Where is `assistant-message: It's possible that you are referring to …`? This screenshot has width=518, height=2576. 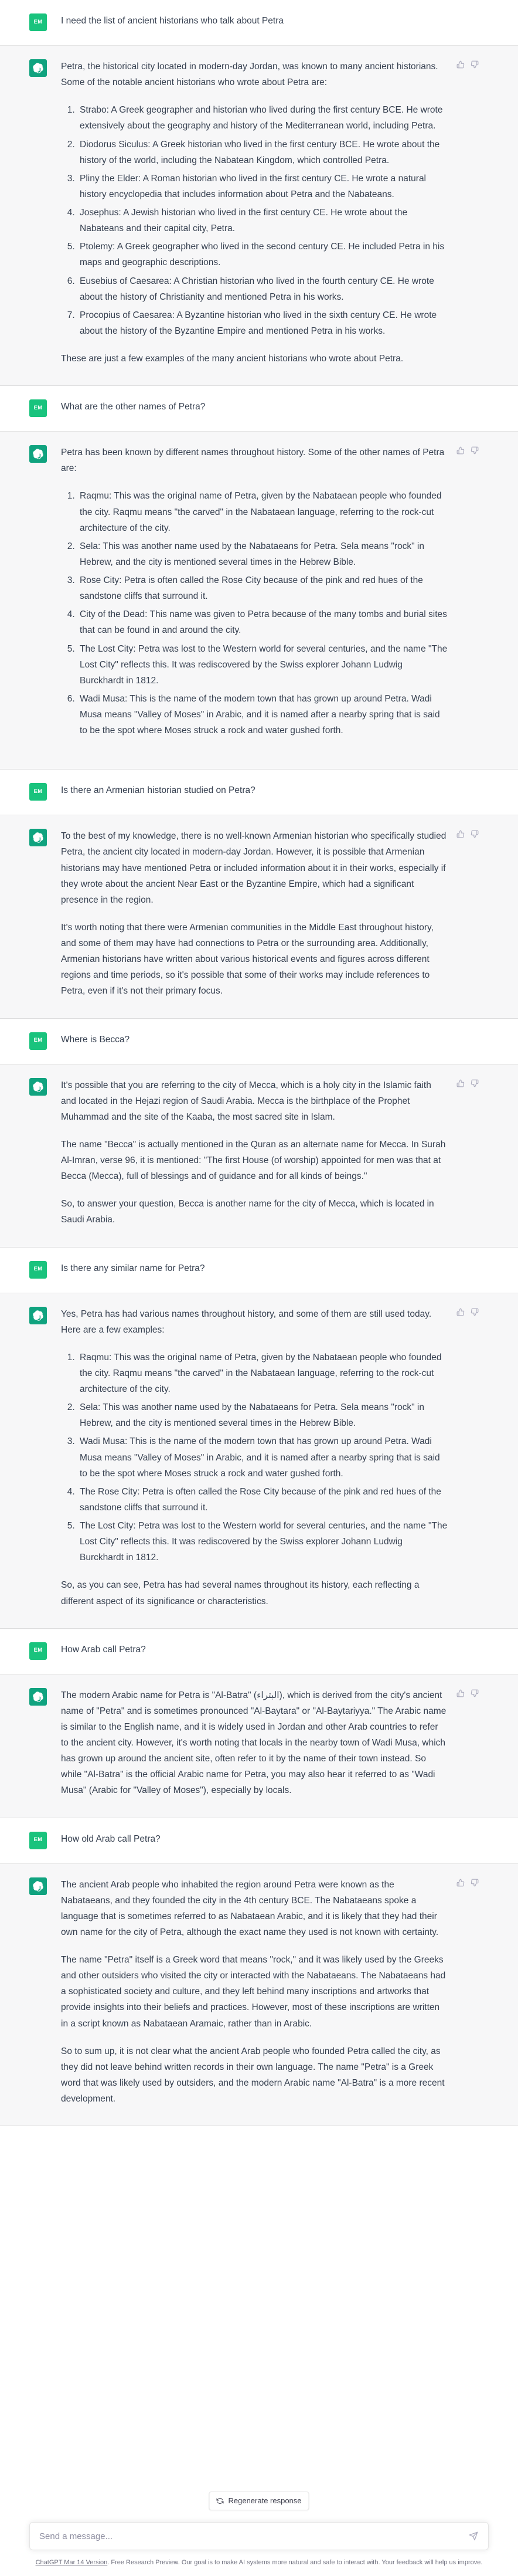 assistant-message: It's possible that you are referring to … is located at coordinates (259, 1156).